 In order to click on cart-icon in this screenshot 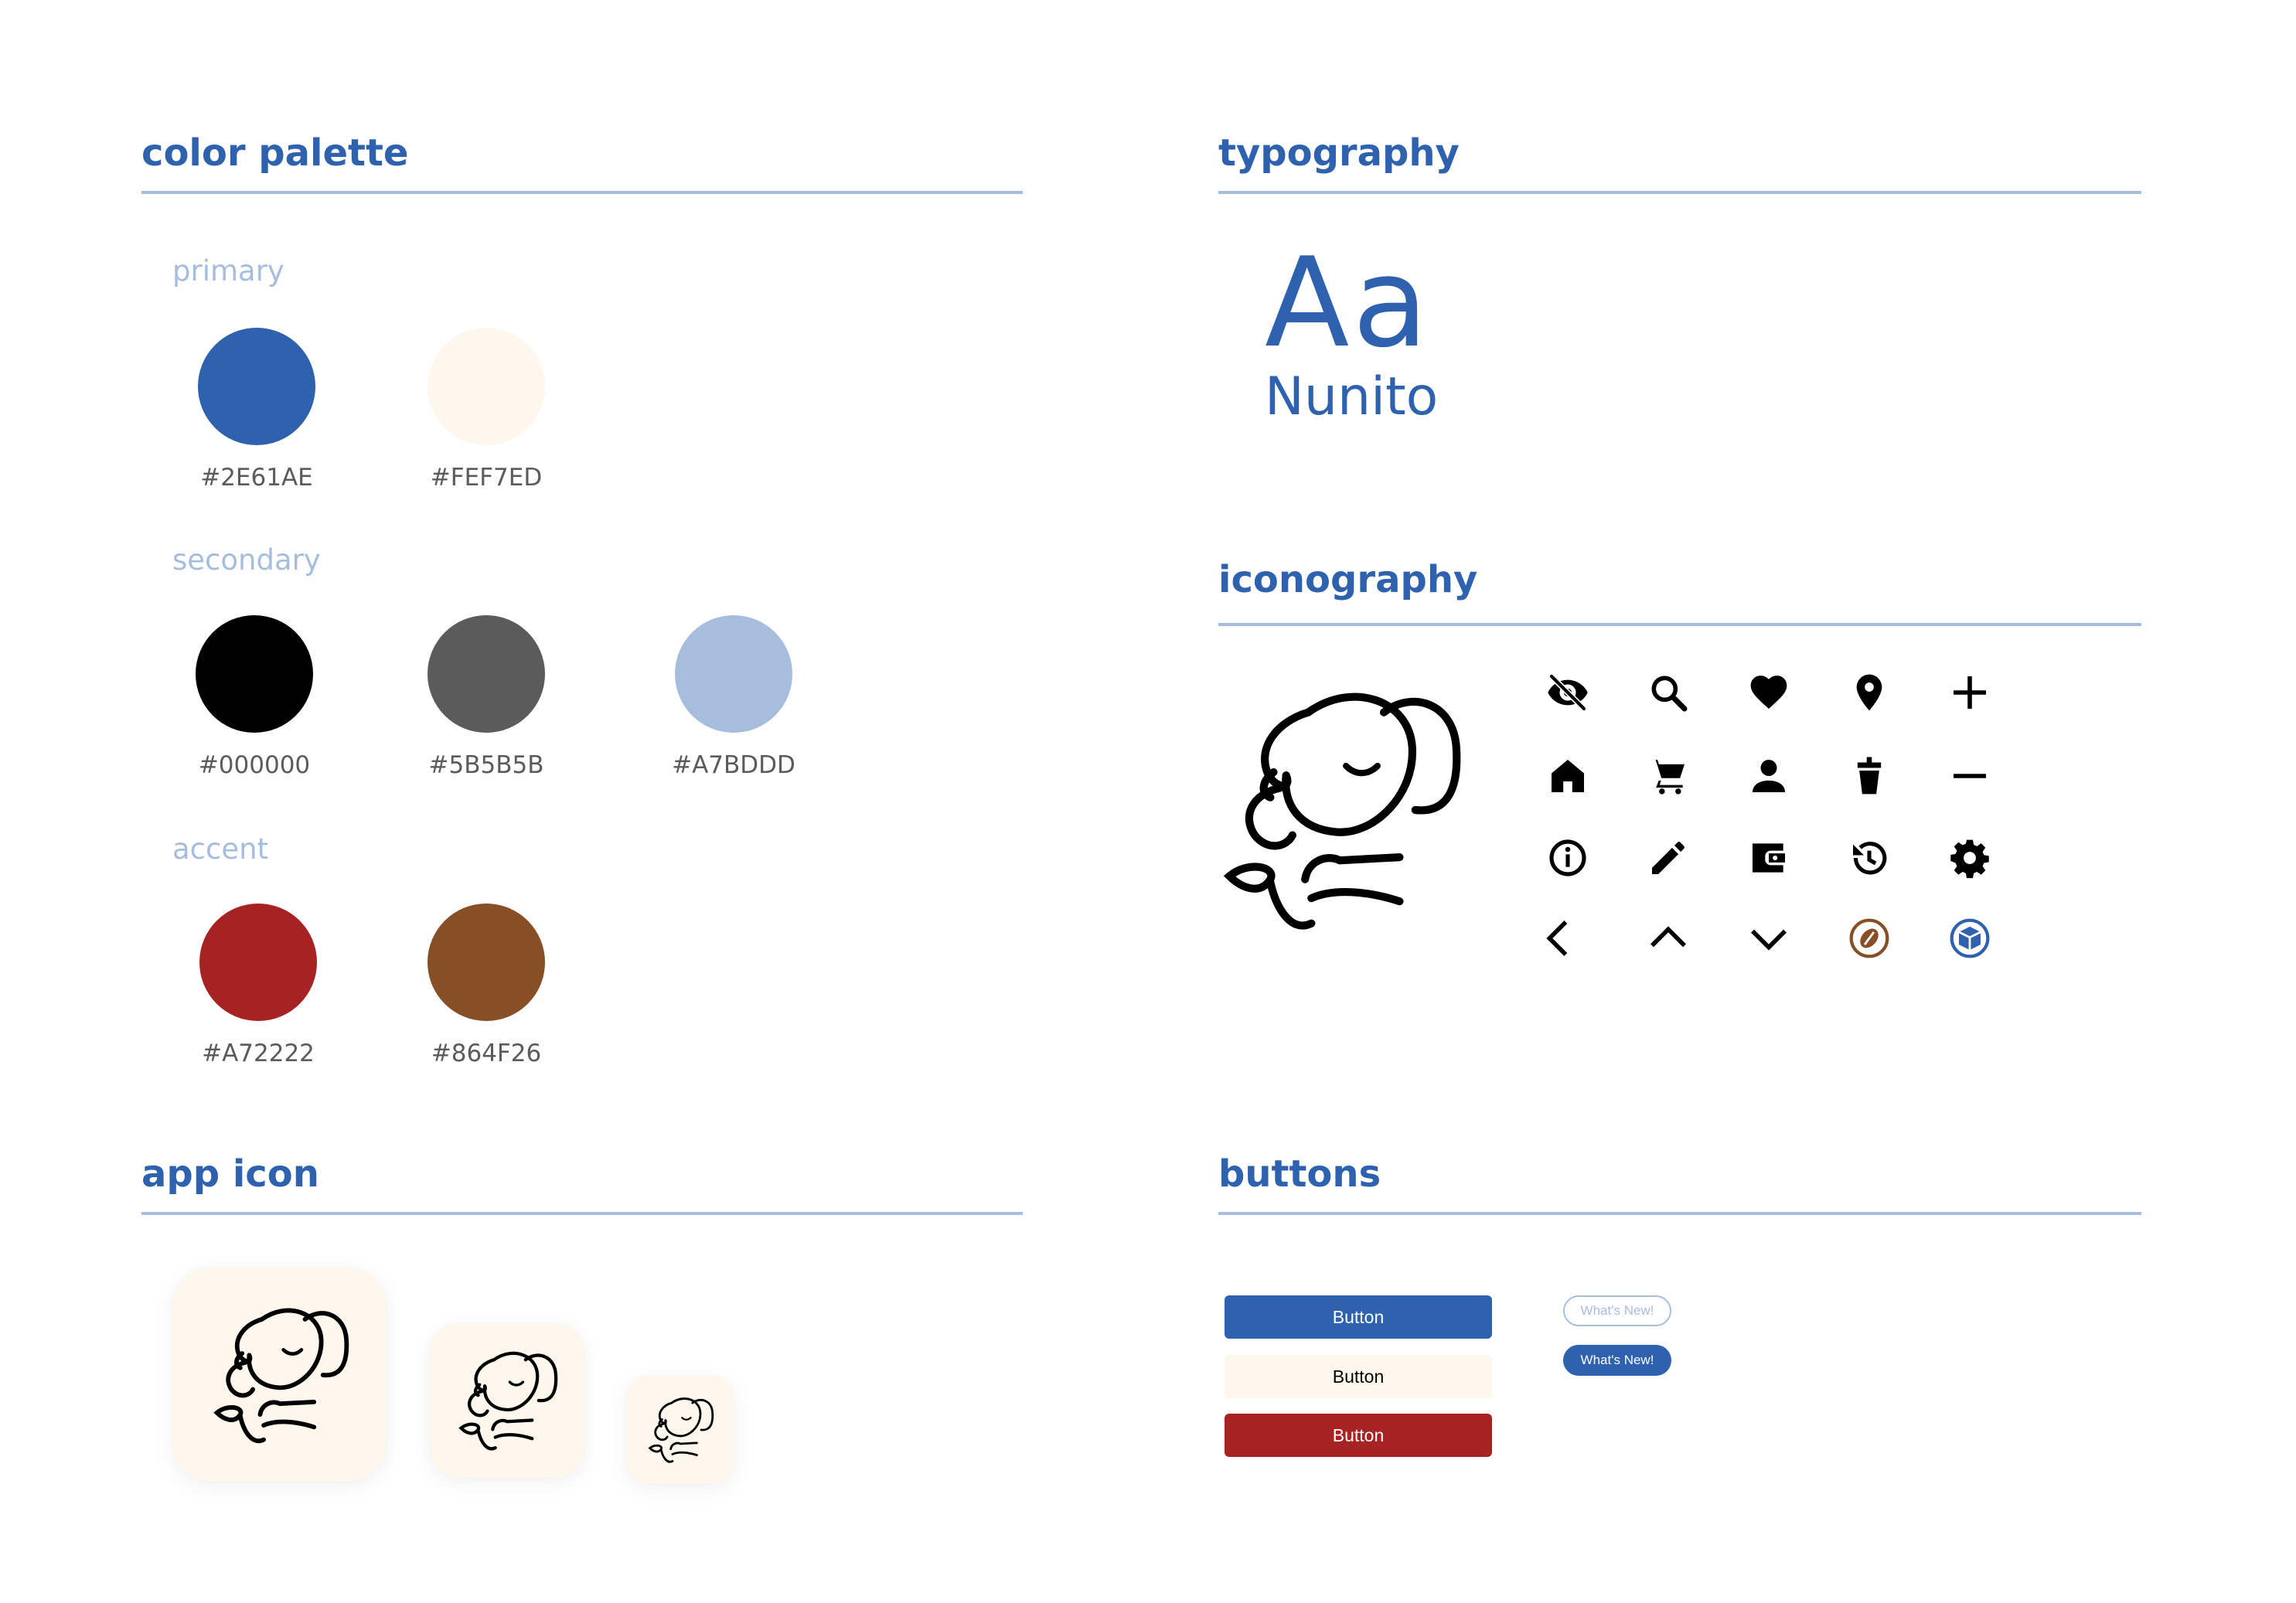, I will do `click(1668, 776)`.